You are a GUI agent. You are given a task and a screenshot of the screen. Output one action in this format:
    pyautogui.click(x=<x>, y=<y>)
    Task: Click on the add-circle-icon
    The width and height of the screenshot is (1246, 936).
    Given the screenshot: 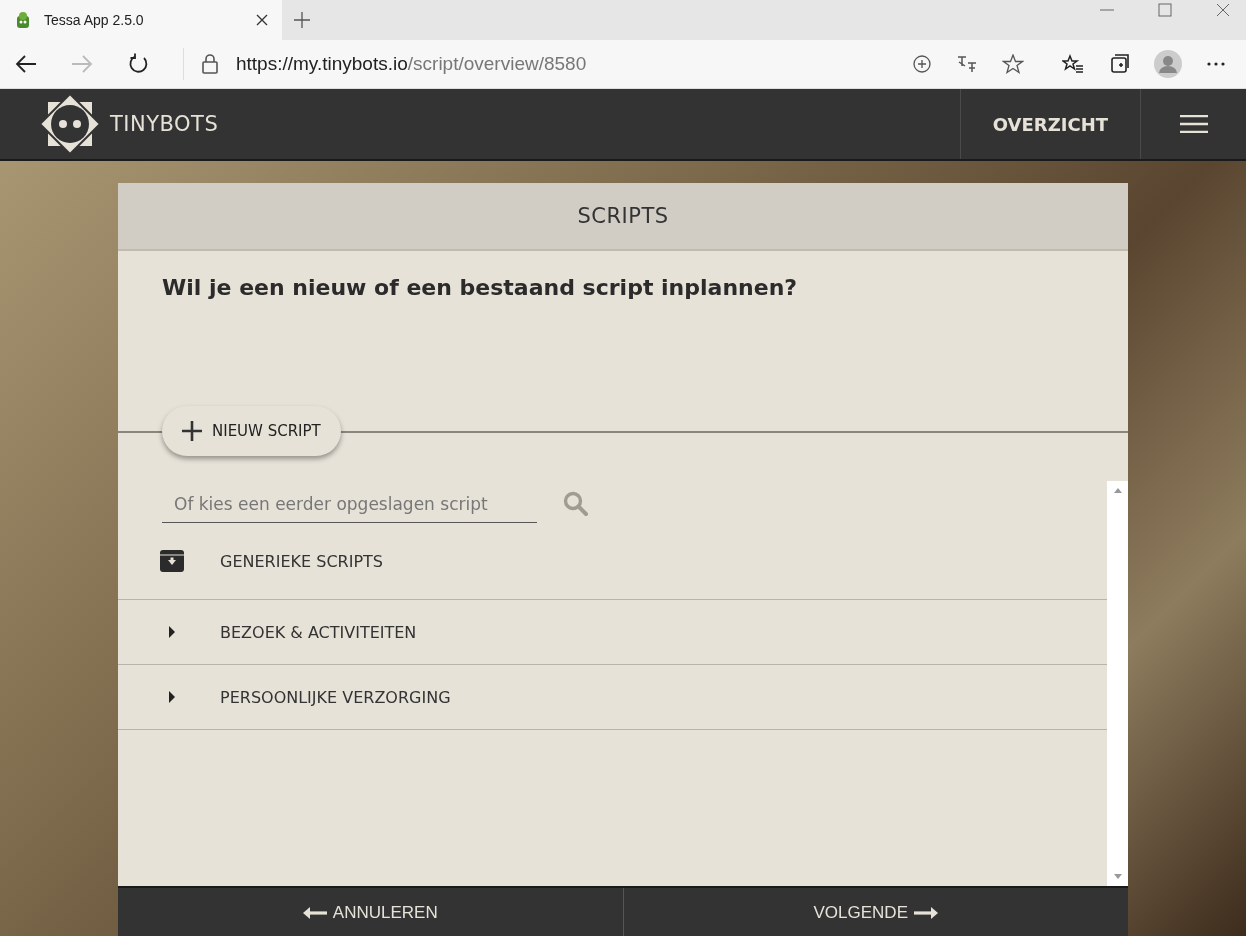 What is the action you would take?
    pyautogui.click(x=922, y=64)
    